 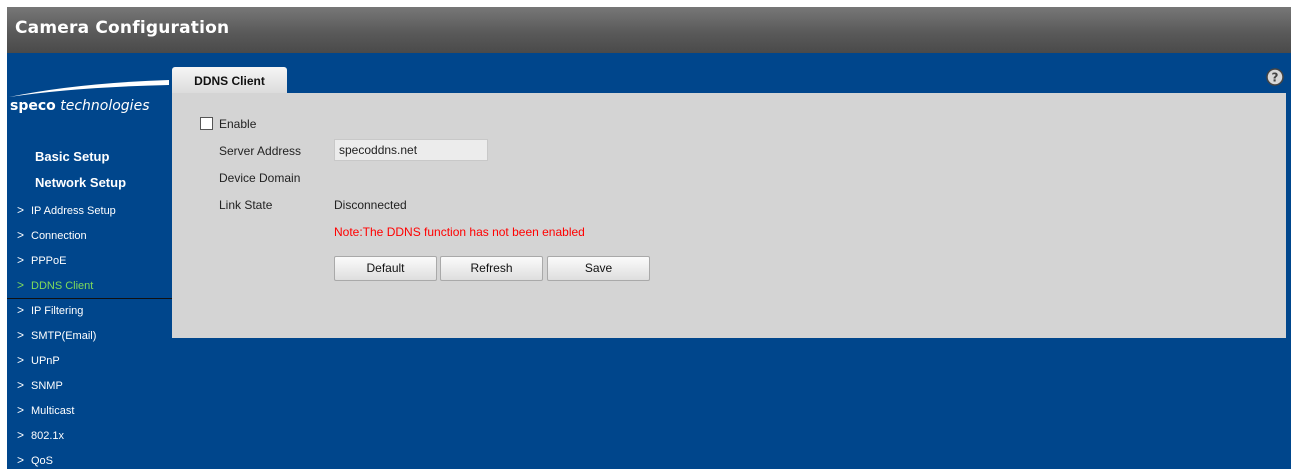 I want to click on sidebar-section-basic-setup: Basic Setup, so click(x=88, y=160).